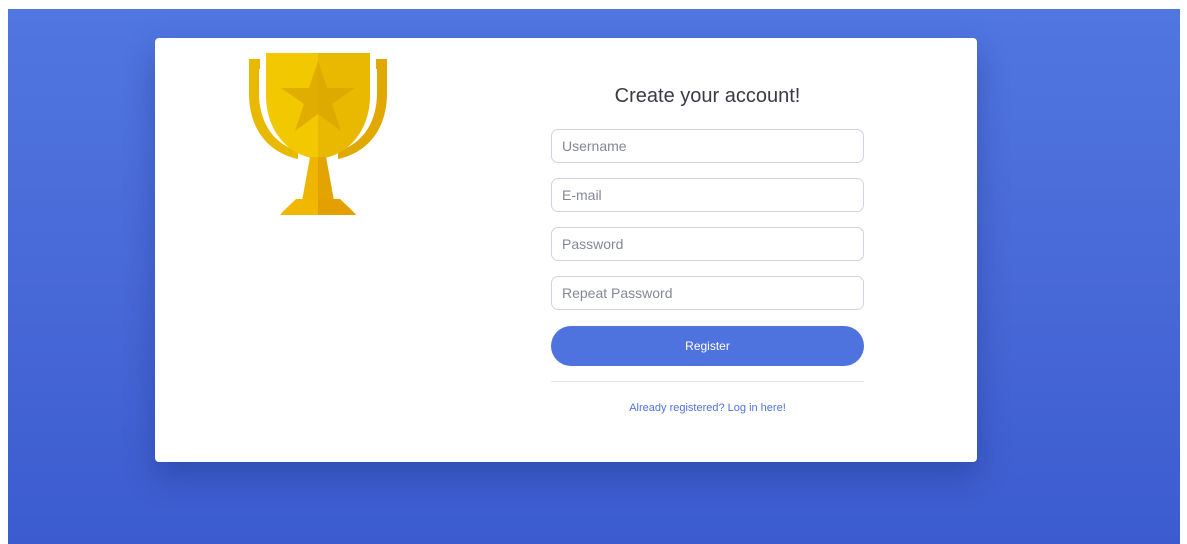  Describe the element at coordinates (707, 195) in the screenshot. I see `email-input` at that location.